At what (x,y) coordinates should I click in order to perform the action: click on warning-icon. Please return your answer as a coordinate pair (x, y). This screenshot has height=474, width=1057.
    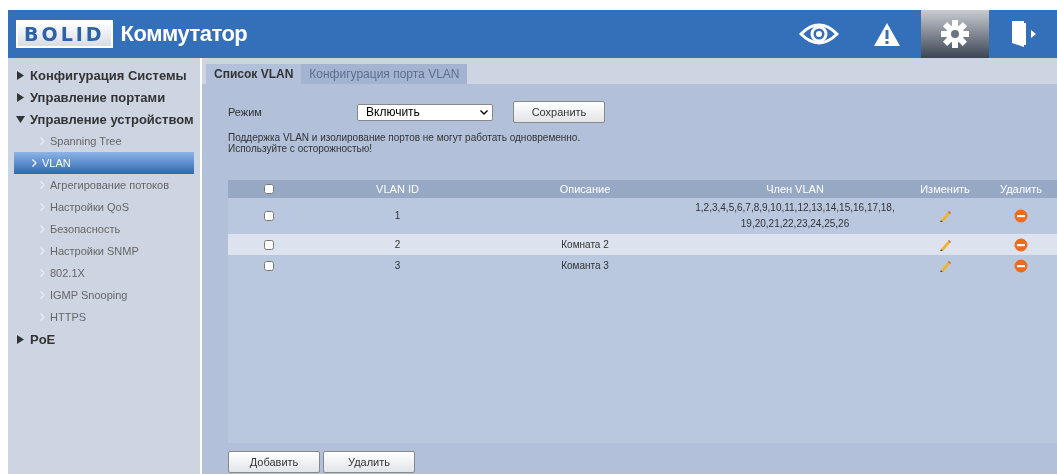
    Looking at the image, I should click on (887, 34).